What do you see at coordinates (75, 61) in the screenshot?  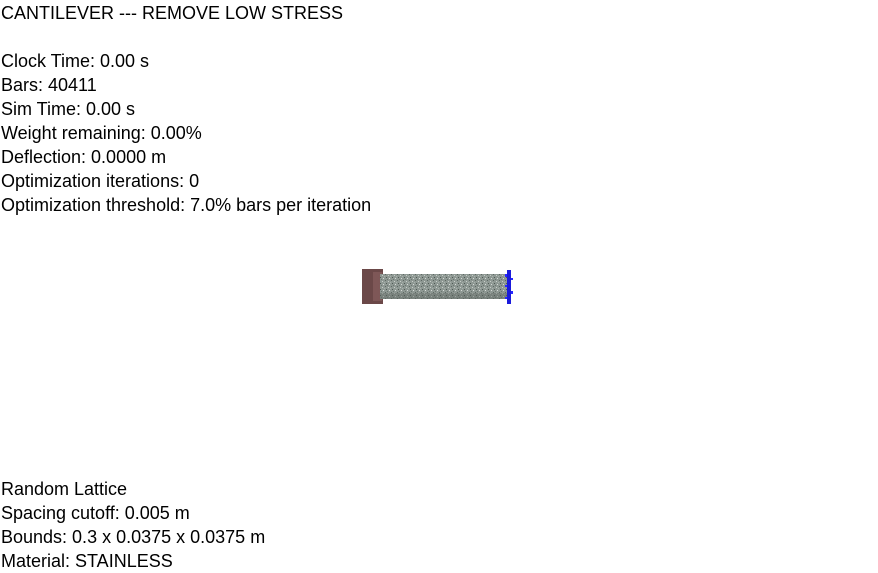 I see `clock-time-readout: Clock Time: 0.00 s` at bounding box center [75, 61].